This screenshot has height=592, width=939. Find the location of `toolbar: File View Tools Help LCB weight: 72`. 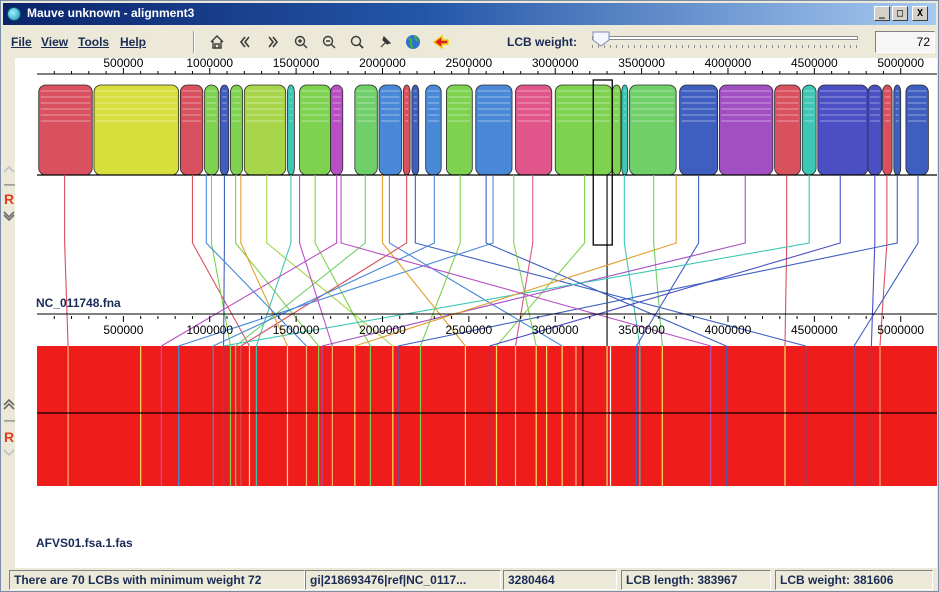

toolbar: File View Tools Help LCB weight: 72 is located at coordinates (469, 42).